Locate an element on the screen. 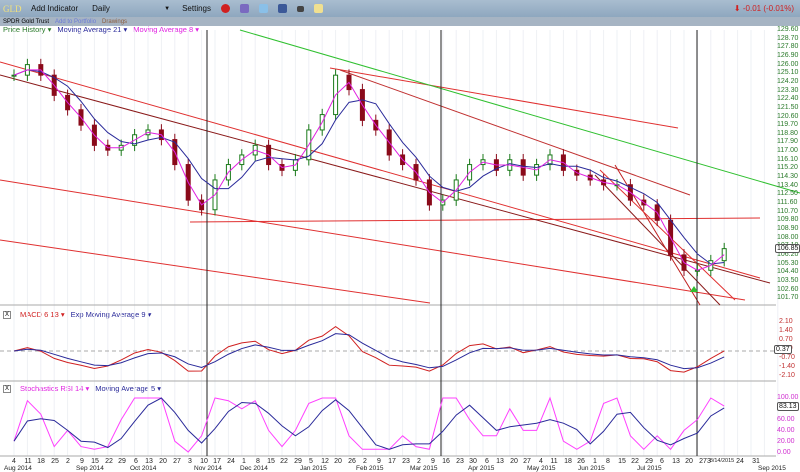 The height and width of the screenshot is (472, 800). date-tick-label: 30 is located at coordinates (473, 461).